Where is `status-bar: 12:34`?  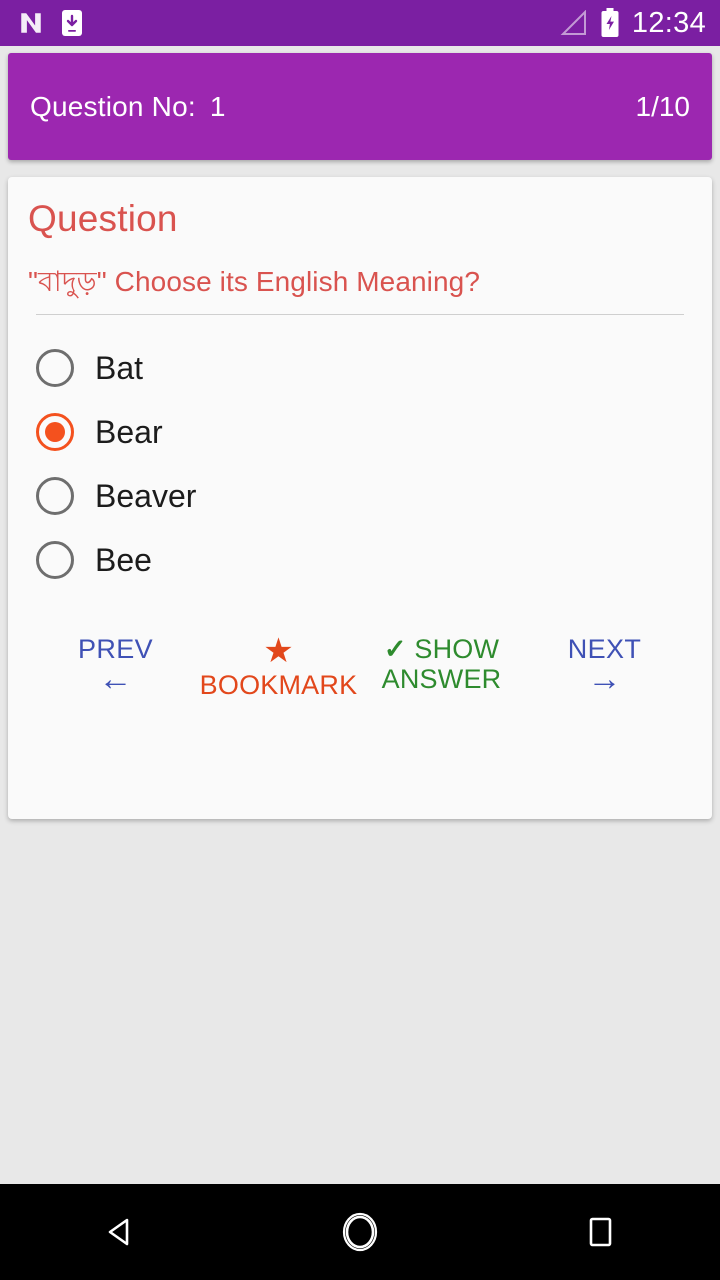
status-bar: 12:34 is located at coordinates (360, 23).